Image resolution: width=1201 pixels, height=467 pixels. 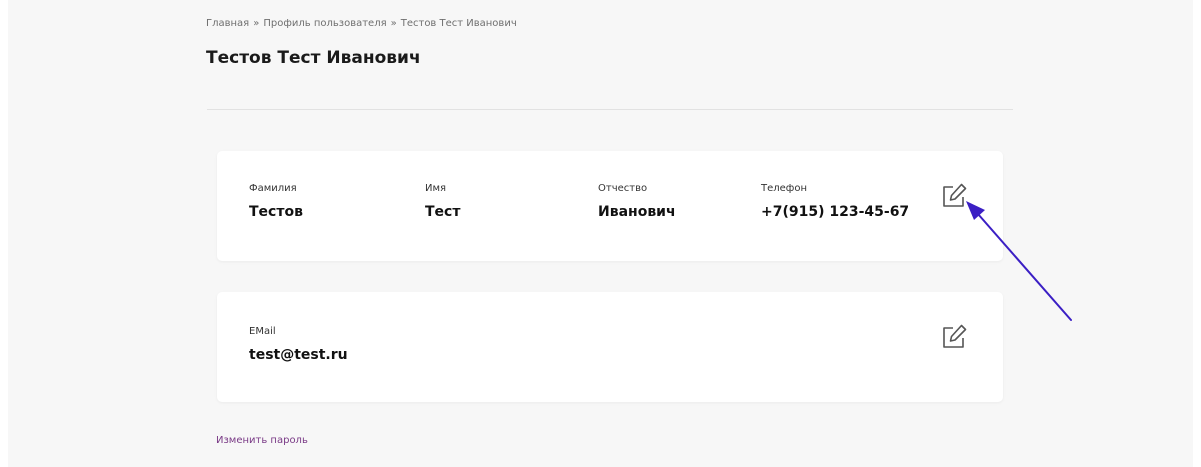 What do you see at coordinates (784, 188) in the screenshot?
I see `field-label: Телефон` at bounding box center [784, 188].